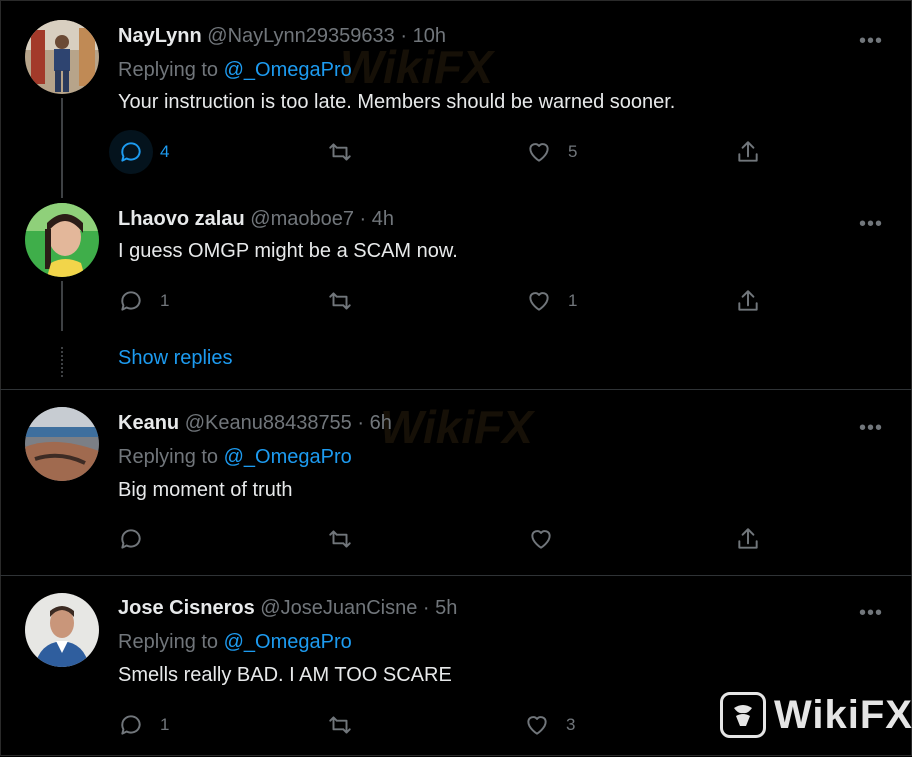  Describe the element at coordinates (843, 714) in the screenshot. I see `watermark-text: WikiFX` at that location.